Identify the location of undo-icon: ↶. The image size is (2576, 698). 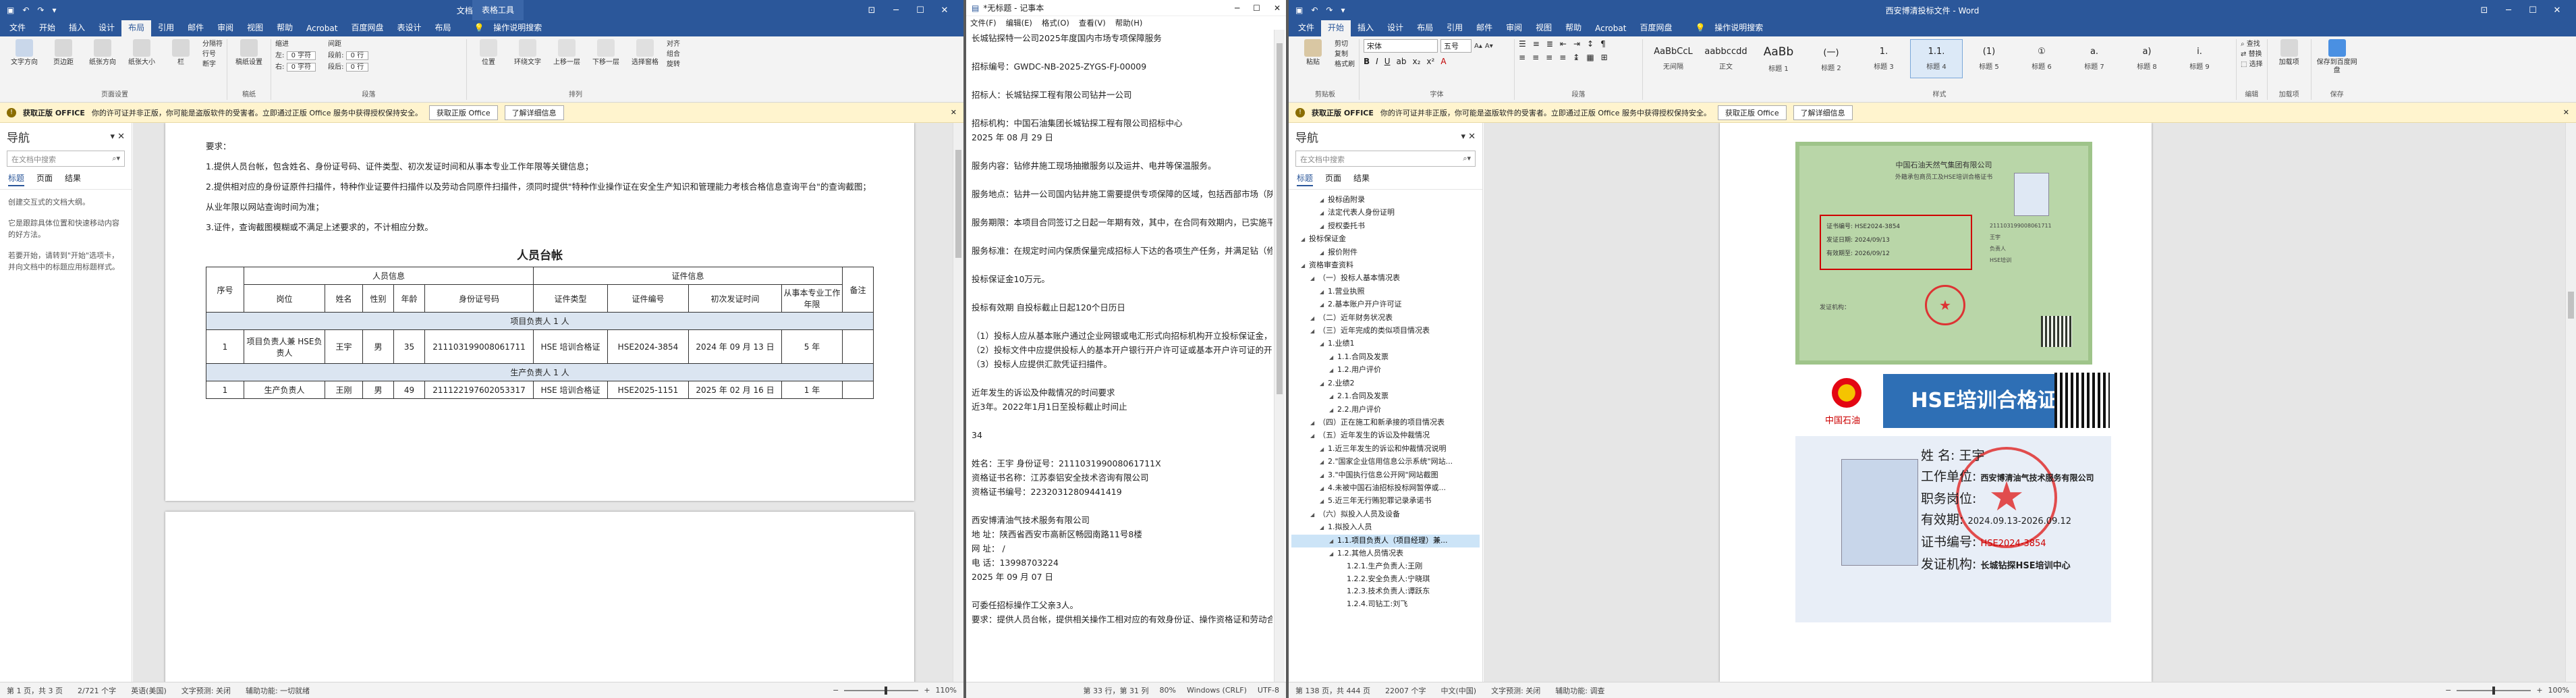
(1314, 10).